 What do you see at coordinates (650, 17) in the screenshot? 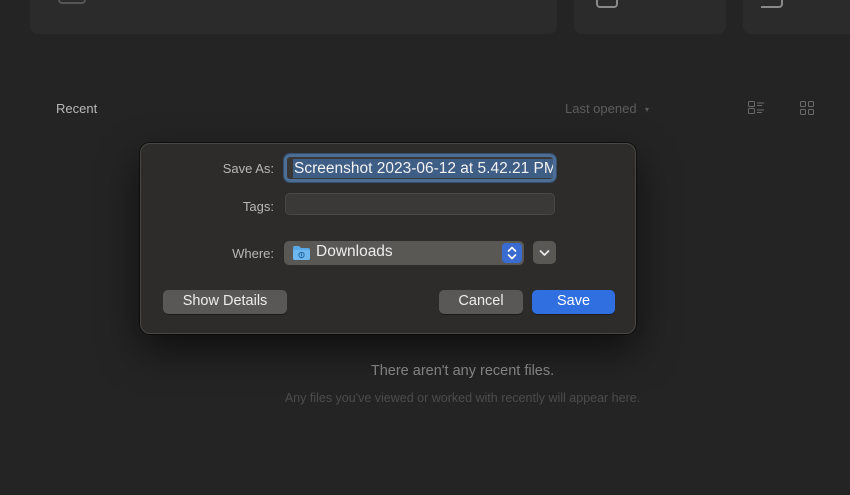
I see `top-card-import` at bounding box center [650, 17].